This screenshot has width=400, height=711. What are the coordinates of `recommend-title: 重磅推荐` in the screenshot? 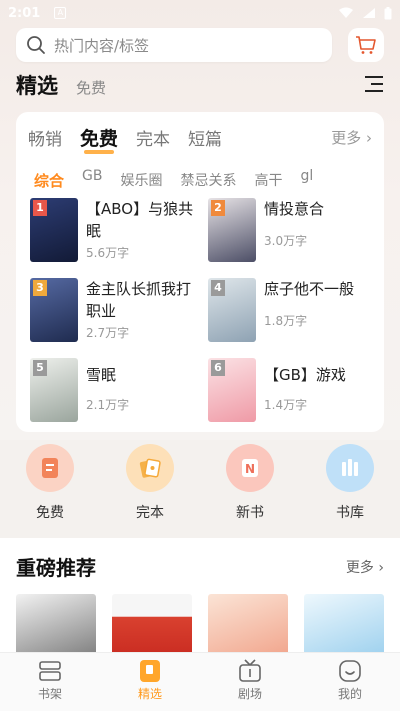 It's located at (56, 568).